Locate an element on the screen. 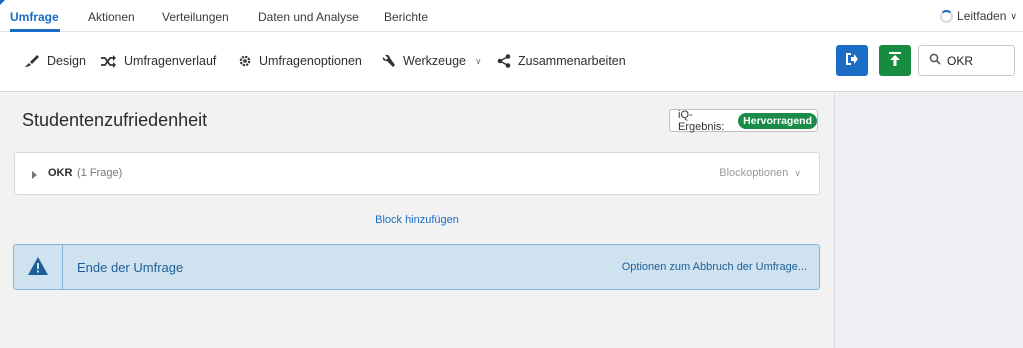  add-block-link: Block hinzufügen is located at coordinates (417, 220).